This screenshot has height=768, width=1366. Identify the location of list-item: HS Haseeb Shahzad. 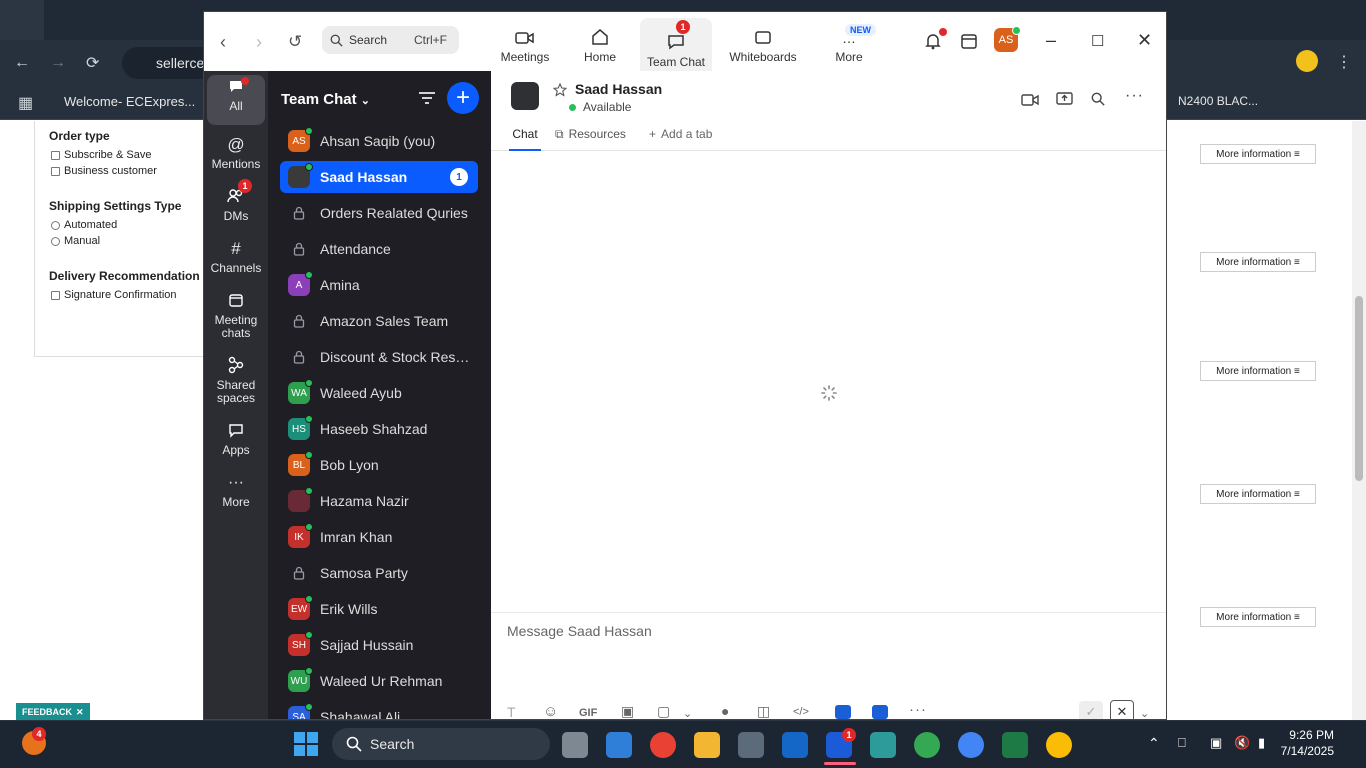
(379, 429).